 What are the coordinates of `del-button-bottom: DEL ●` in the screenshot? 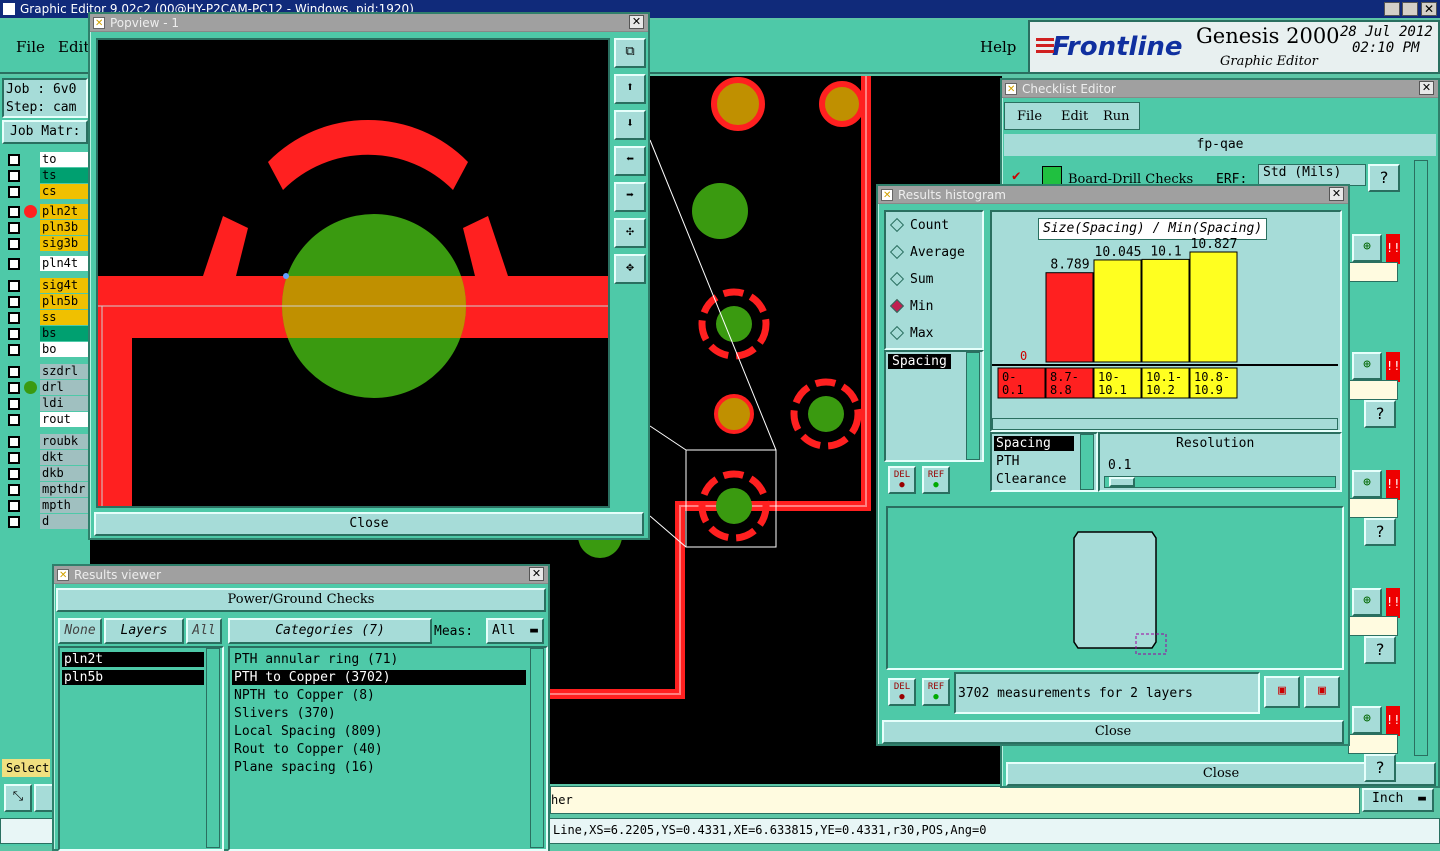 It's located at (902, 692).